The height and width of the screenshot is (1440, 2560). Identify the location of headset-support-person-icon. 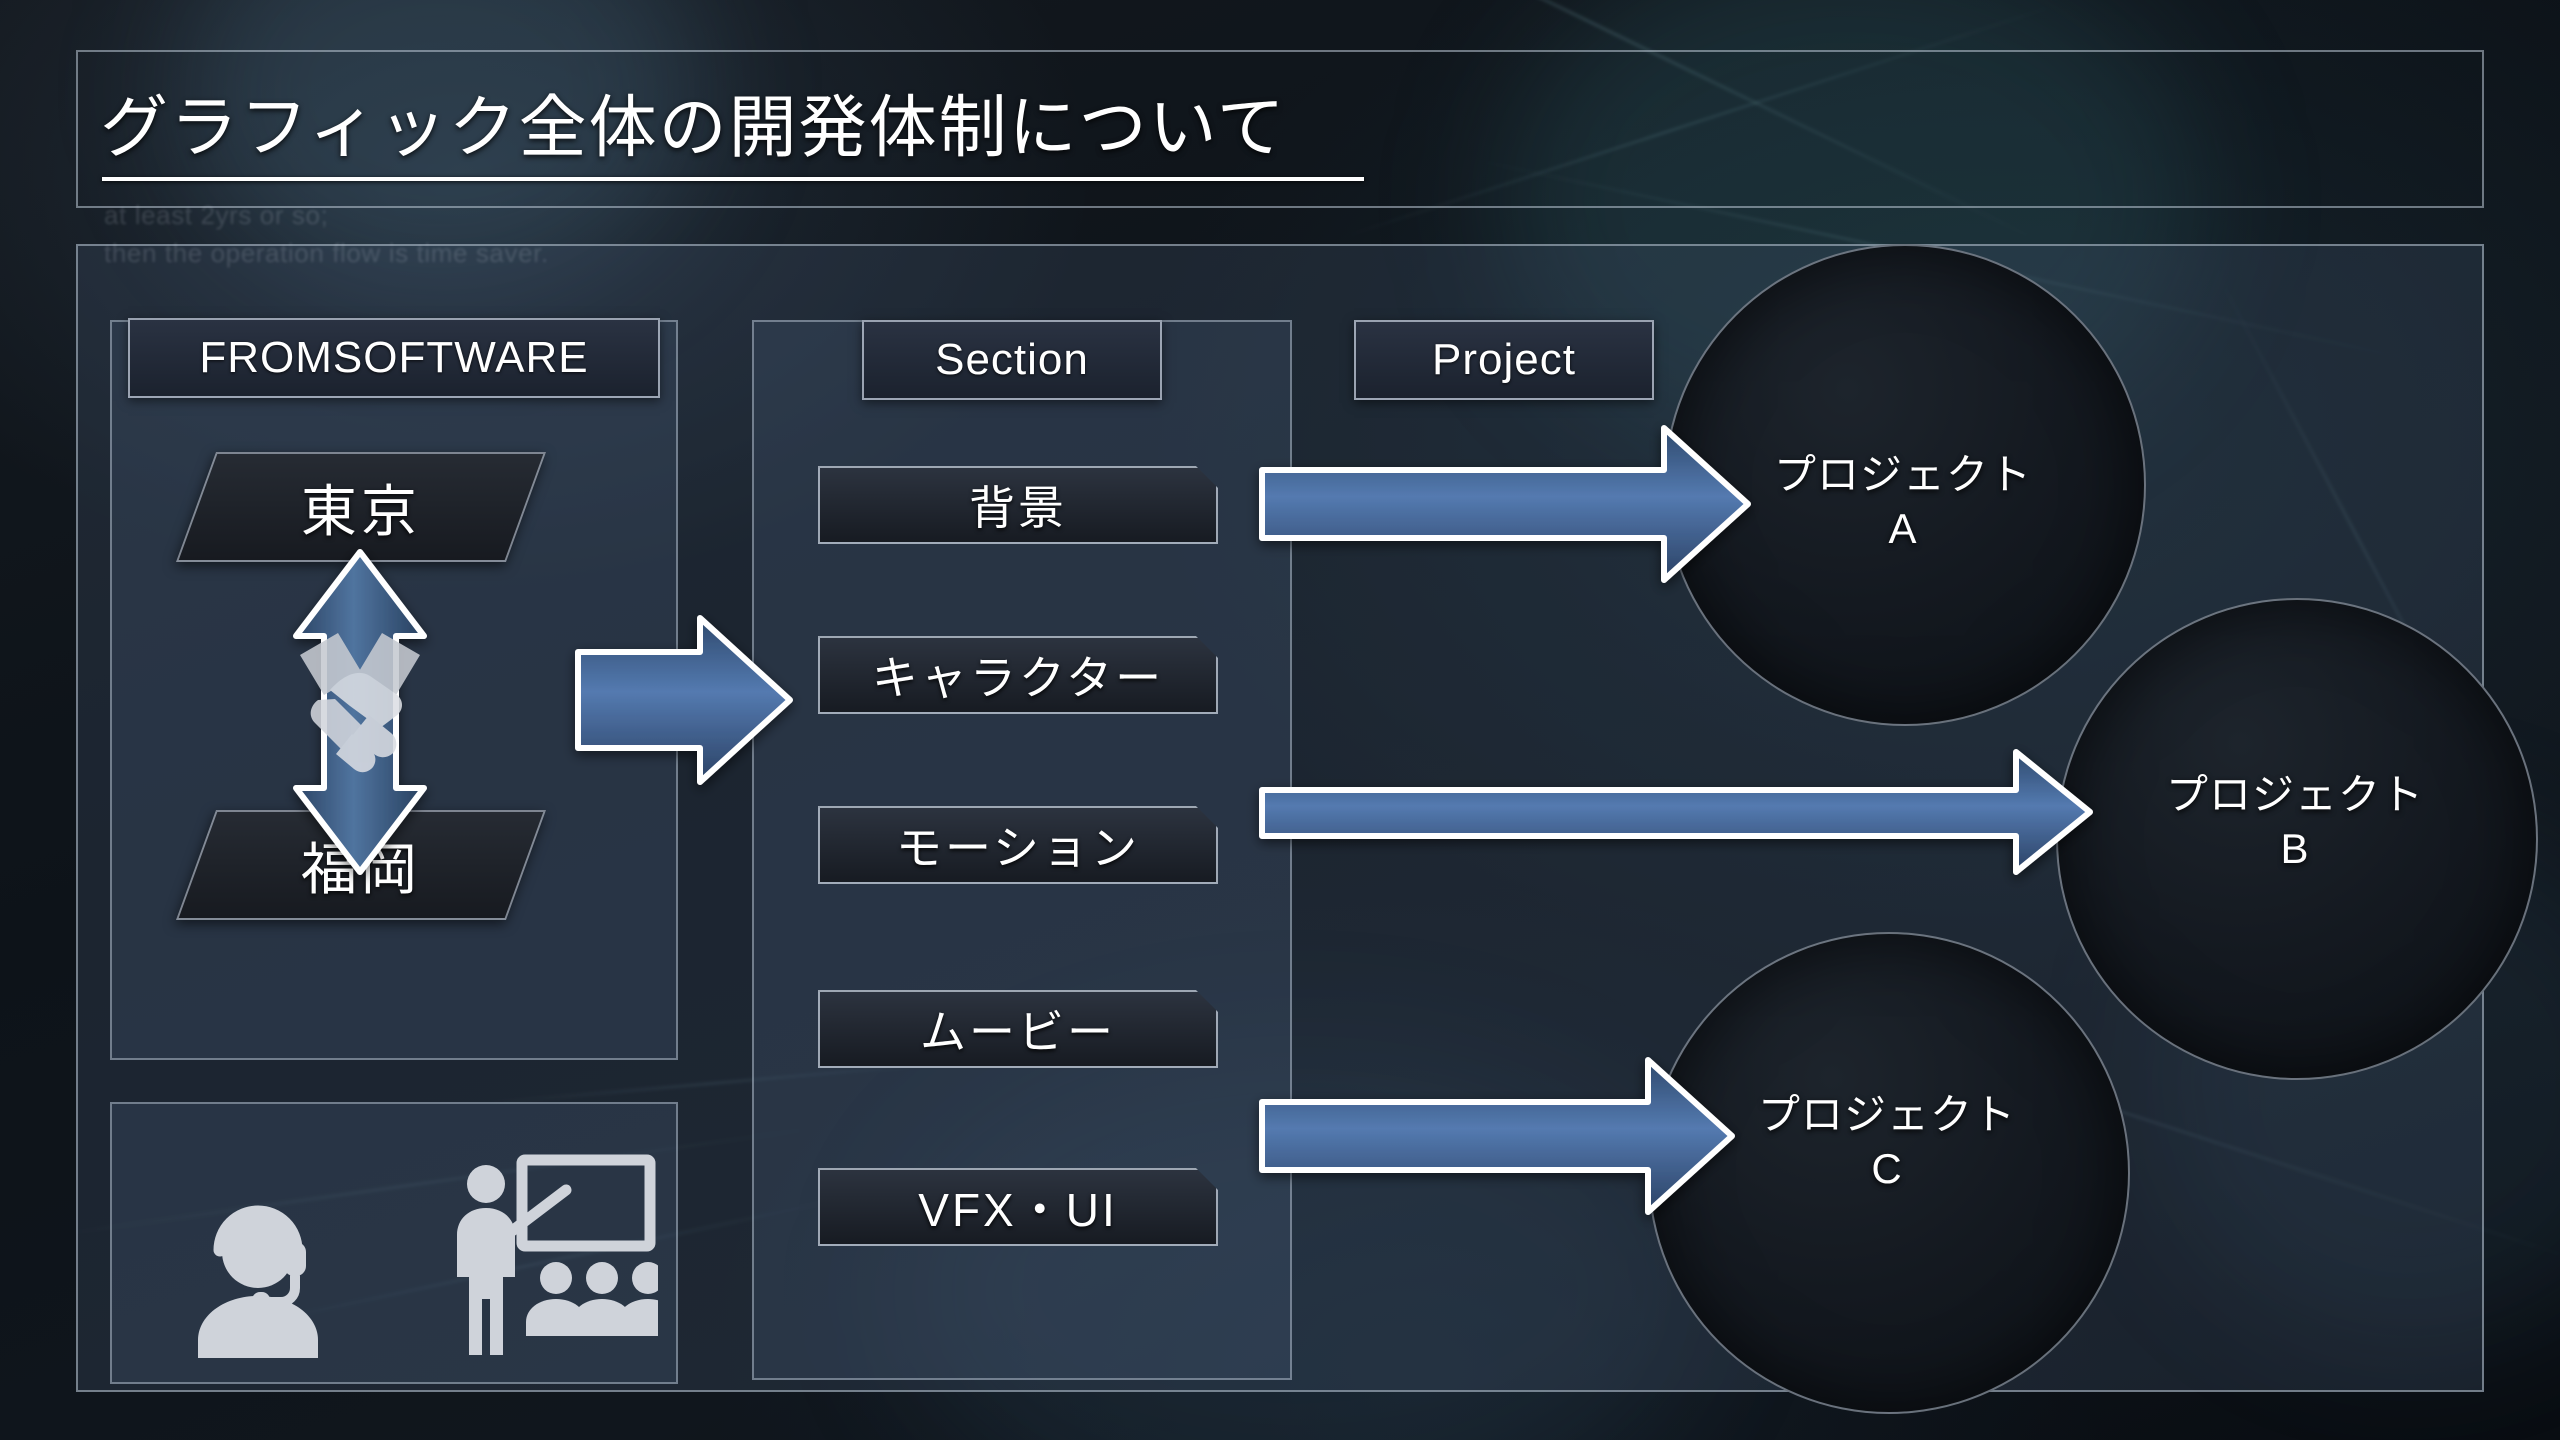
(258, 1281).